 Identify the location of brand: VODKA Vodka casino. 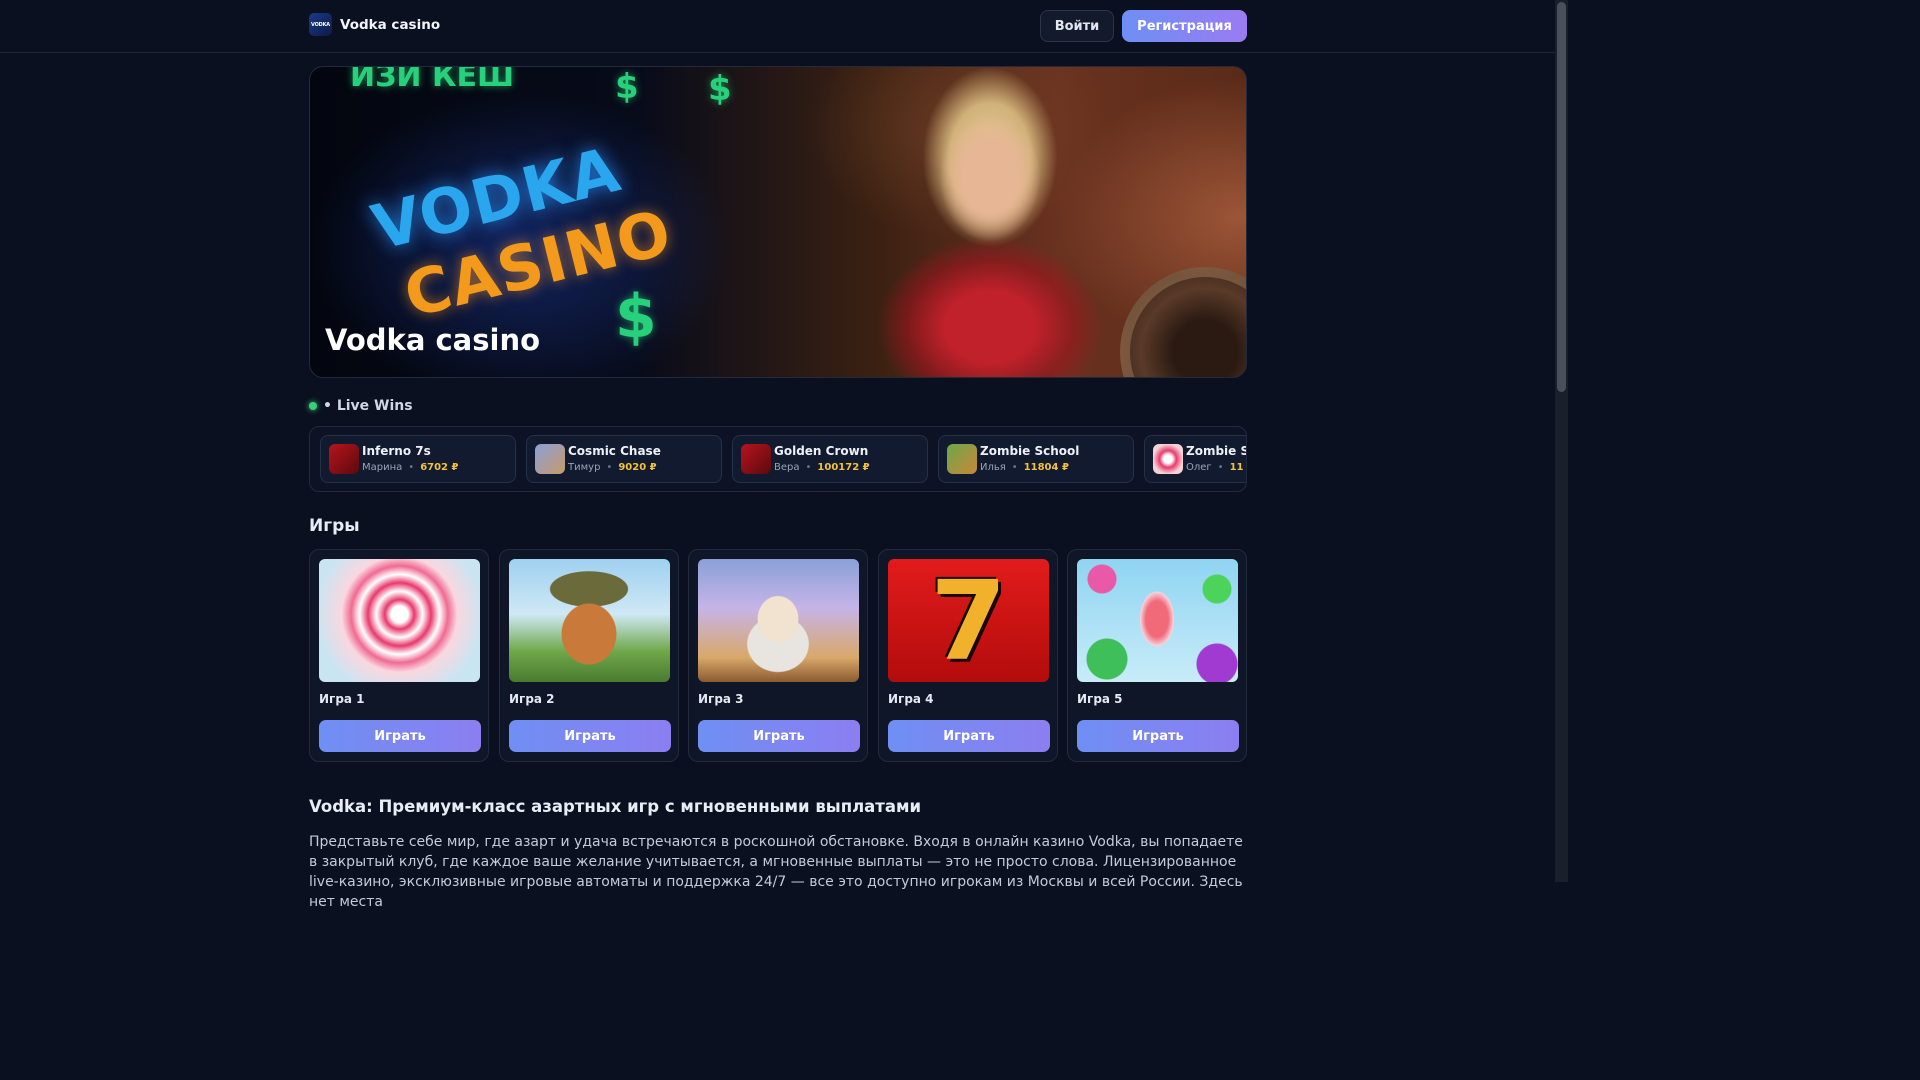
(374, 24).